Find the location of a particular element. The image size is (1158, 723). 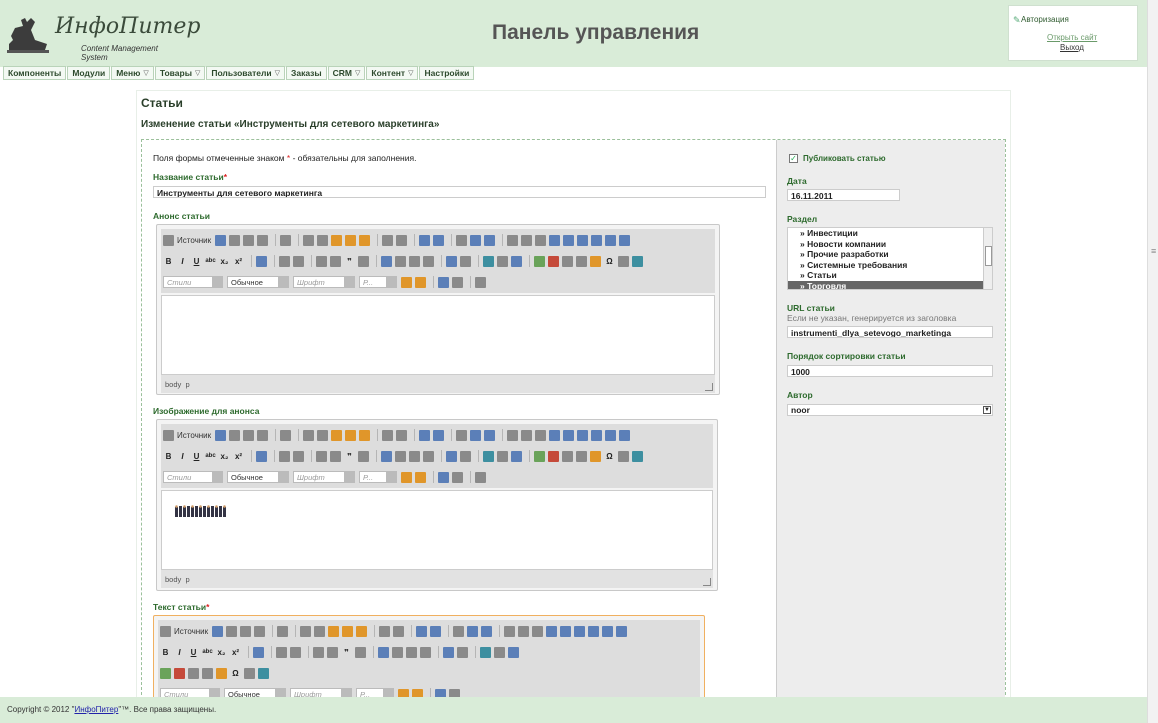

image-icon is located at coordinates (539, 261).